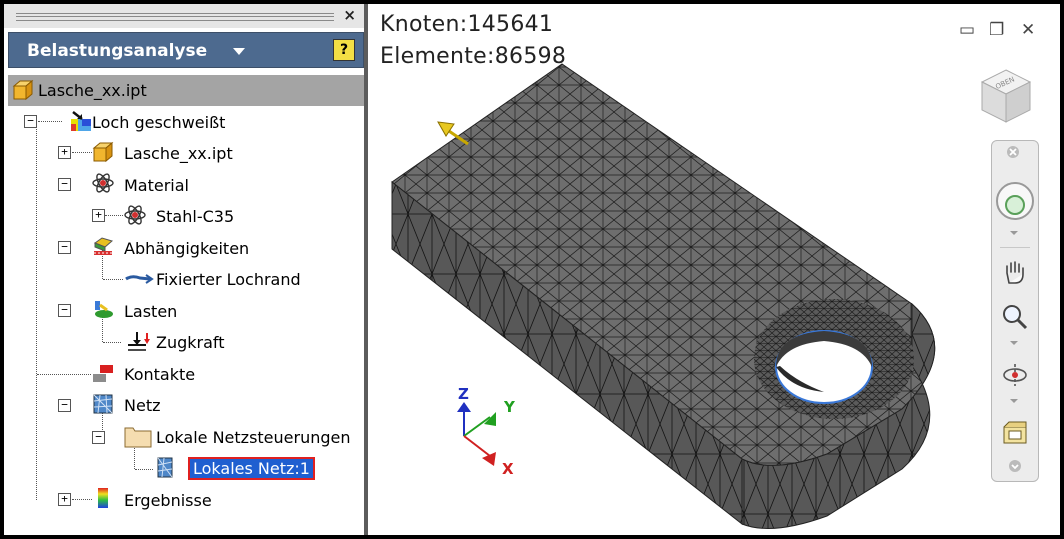  I want to click on loads-icon, so click(104, 309).